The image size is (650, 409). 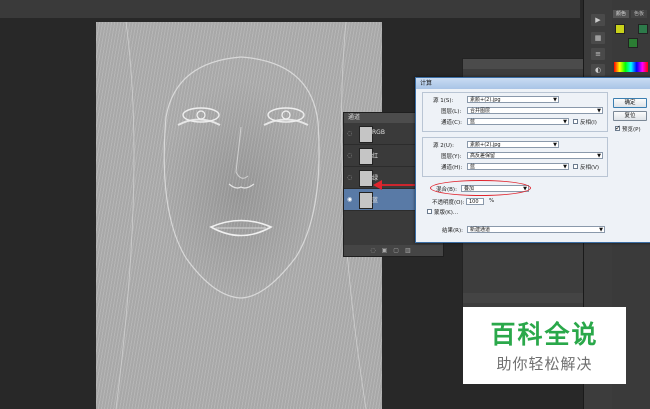 What do you see at coordinates (513, 144) in the screenshot?
I see `source2-select: 素颜+(2).jpg ▼` at bounding box center [513, 144].